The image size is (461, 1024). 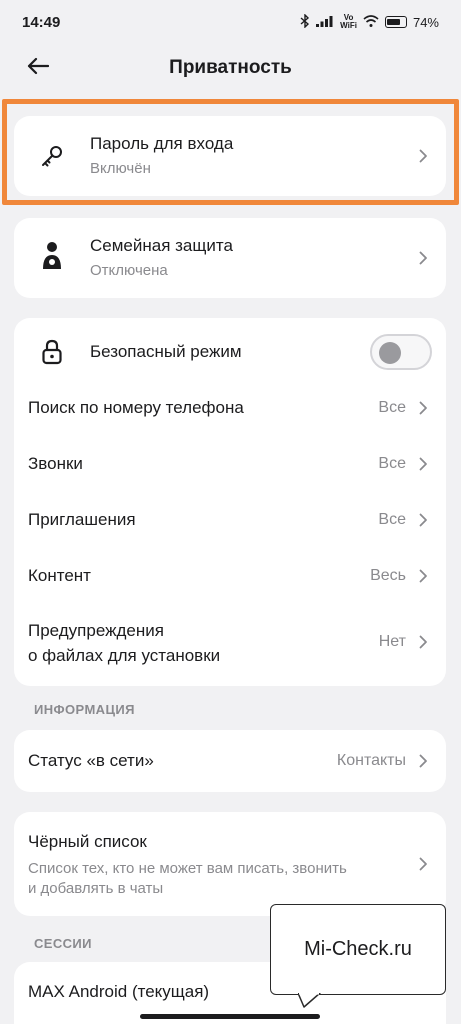 I want to click on status-icons: Vo WiFi 74%, so click(x=369, y=21).